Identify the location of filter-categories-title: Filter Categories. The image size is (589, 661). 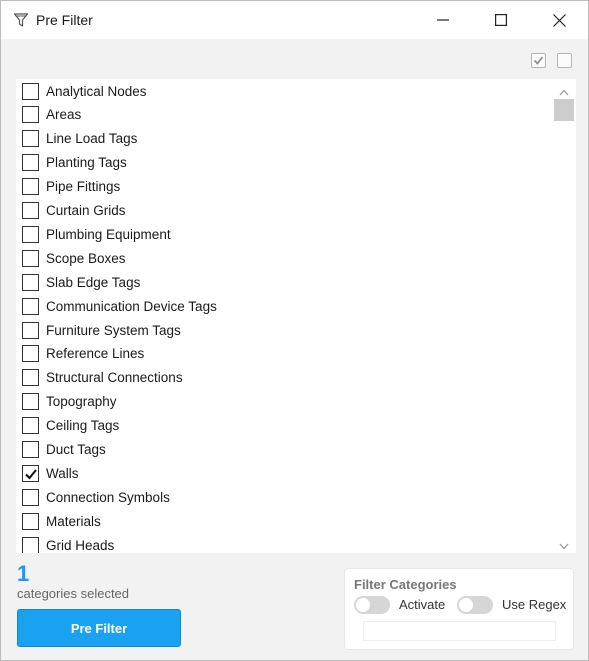
(405, 584).